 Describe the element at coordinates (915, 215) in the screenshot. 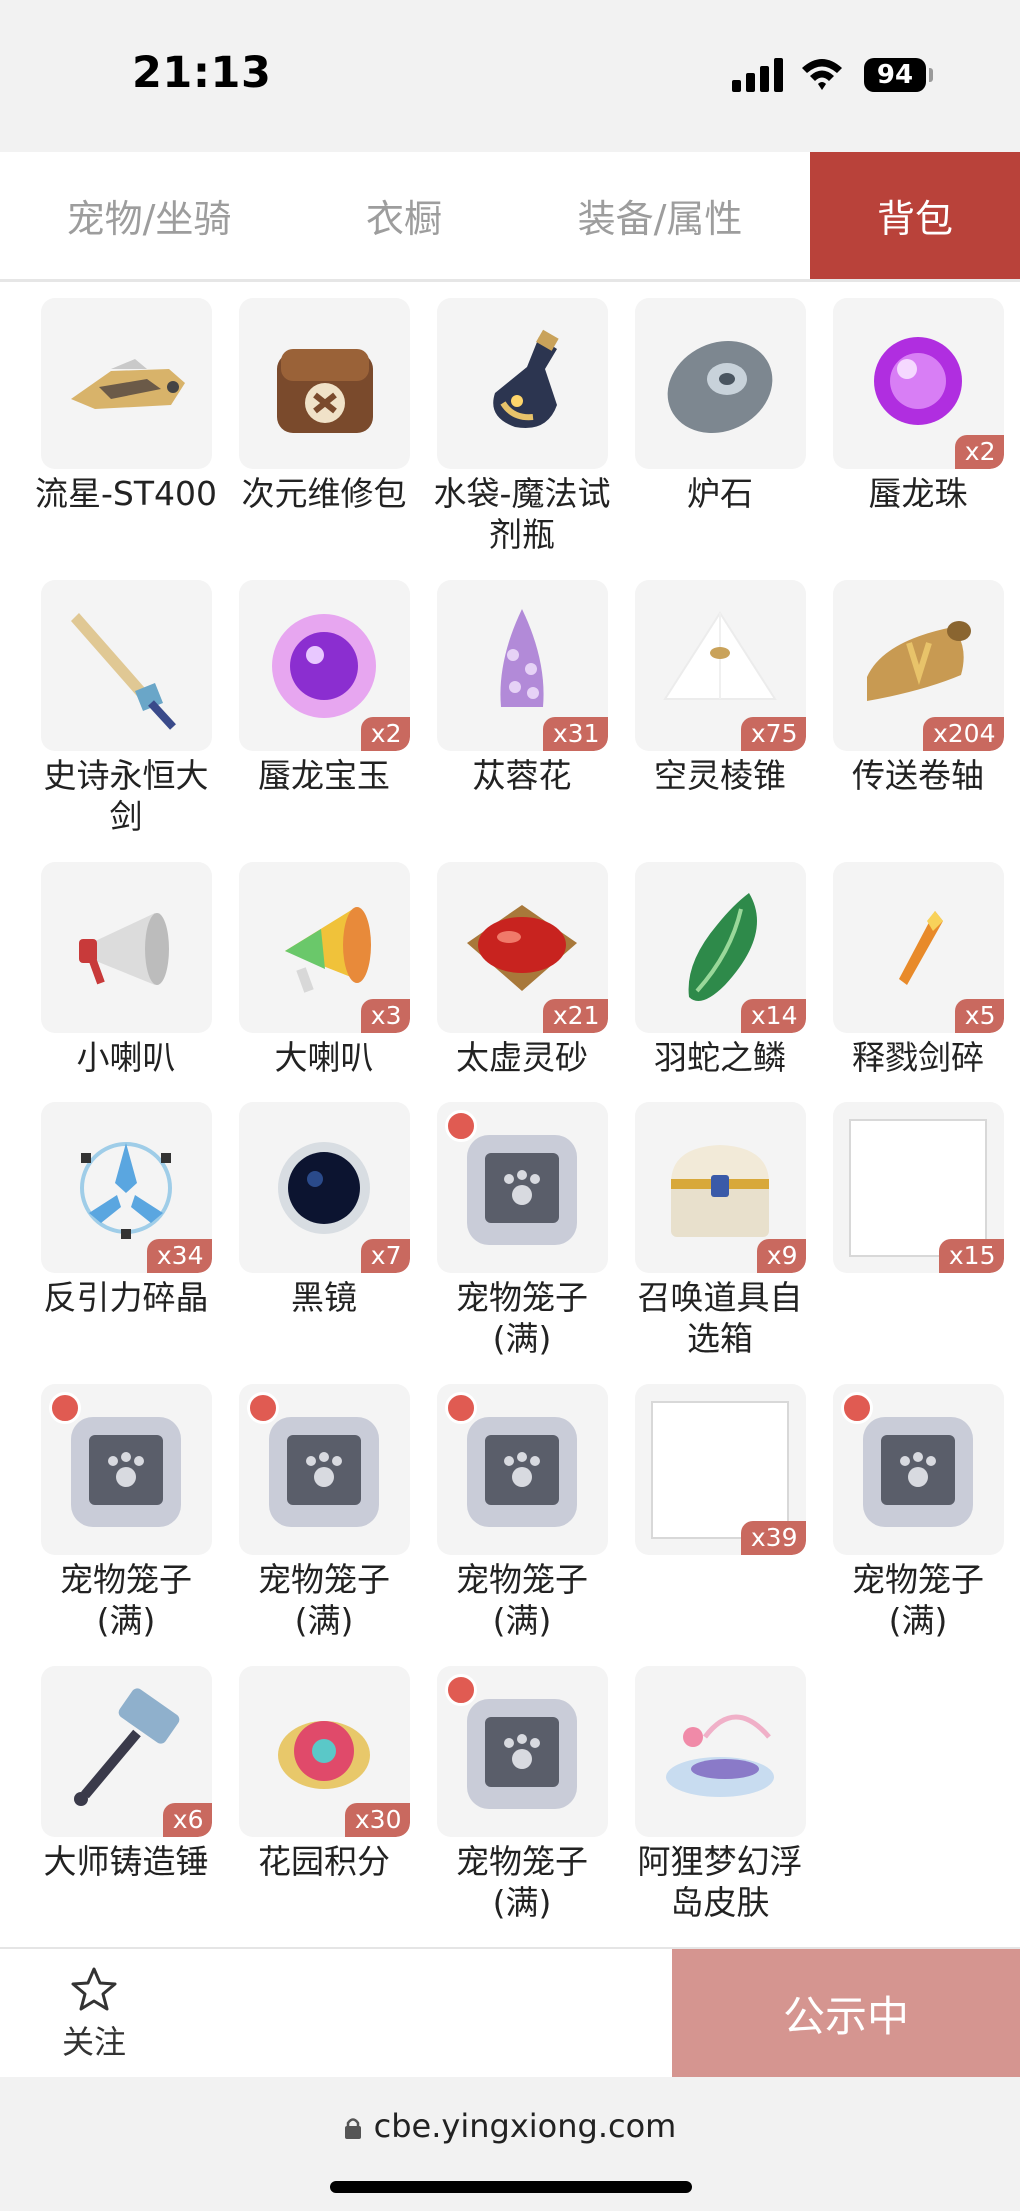

I see `tab-backpack: 背包` at that location.